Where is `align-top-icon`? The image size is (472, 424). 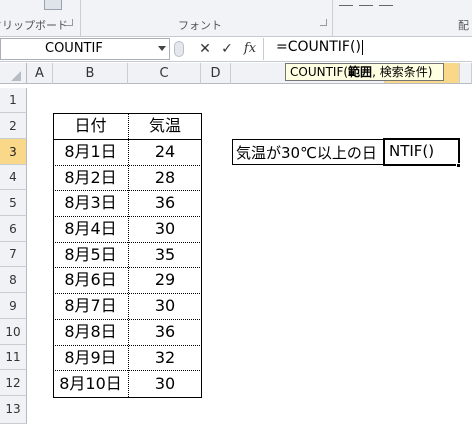 align-top-icon is located at coordinates (346, 3).